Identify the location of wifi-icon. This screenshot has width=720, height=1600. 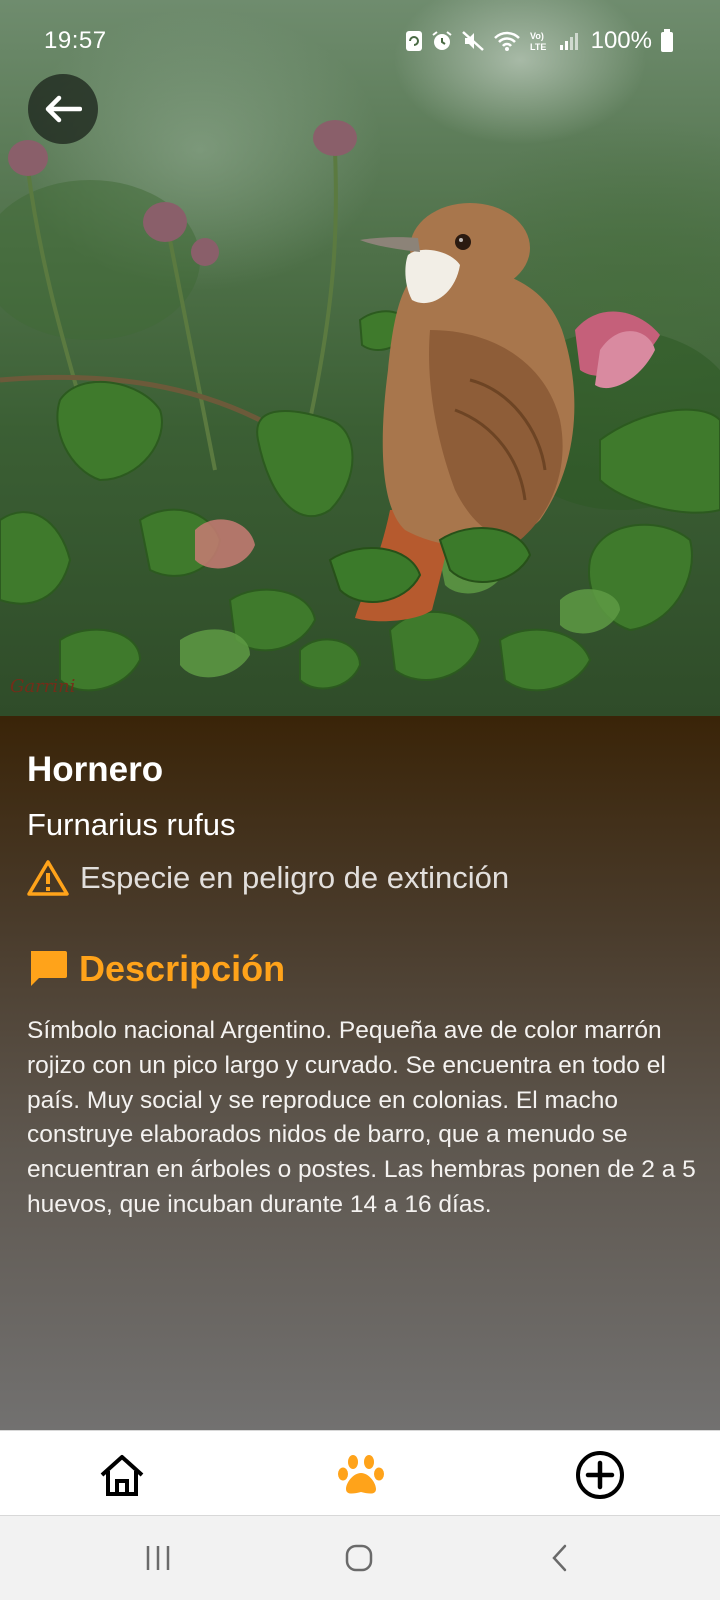
(507, 41).